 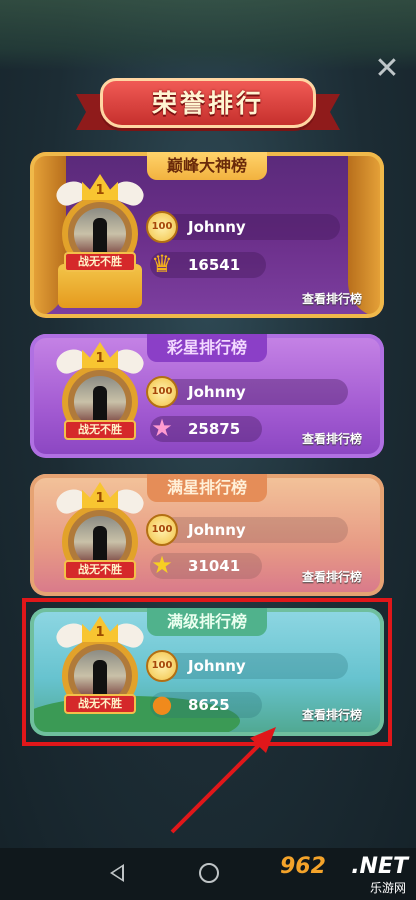 What do you see at coordinates (345, 874) in the screenshot?
I see `watermark: 962 .NET 乐游网` at bounding box center [345, 874].